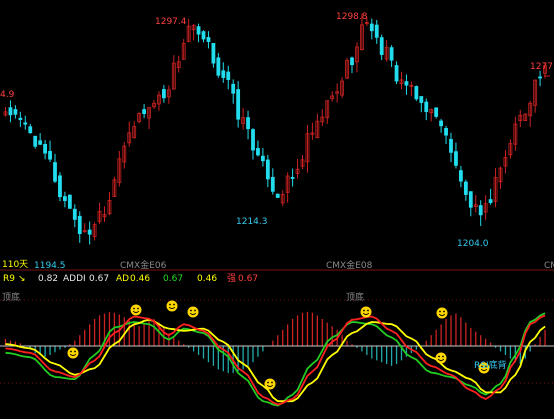 This screenshot has width=554, height=419. Describe the element at coordinates (252, 222) in the screenshot. I see `price-label-low-1: 1214.3` at that location.